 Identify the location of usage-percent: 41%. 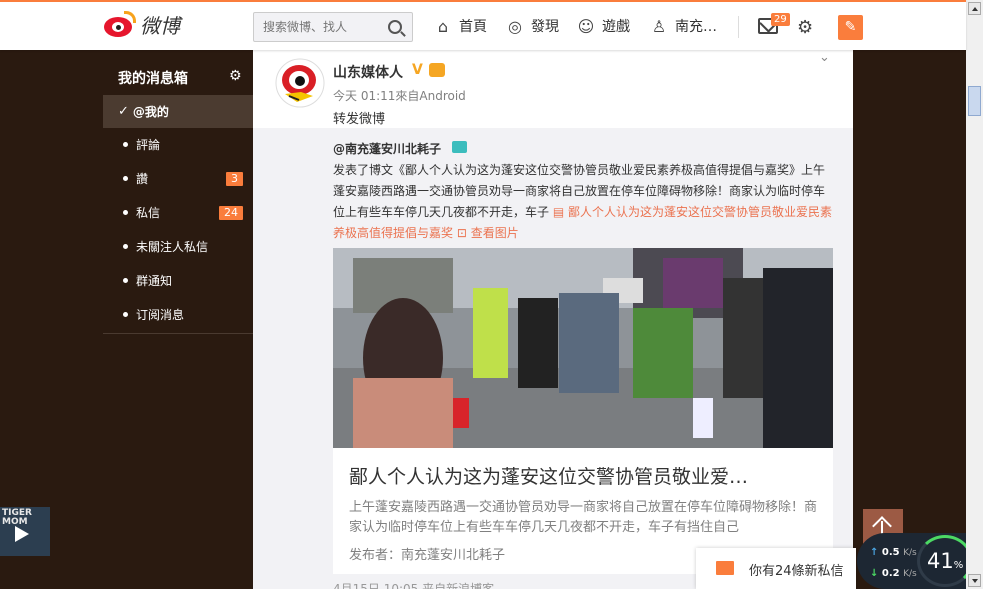
(945, 561).